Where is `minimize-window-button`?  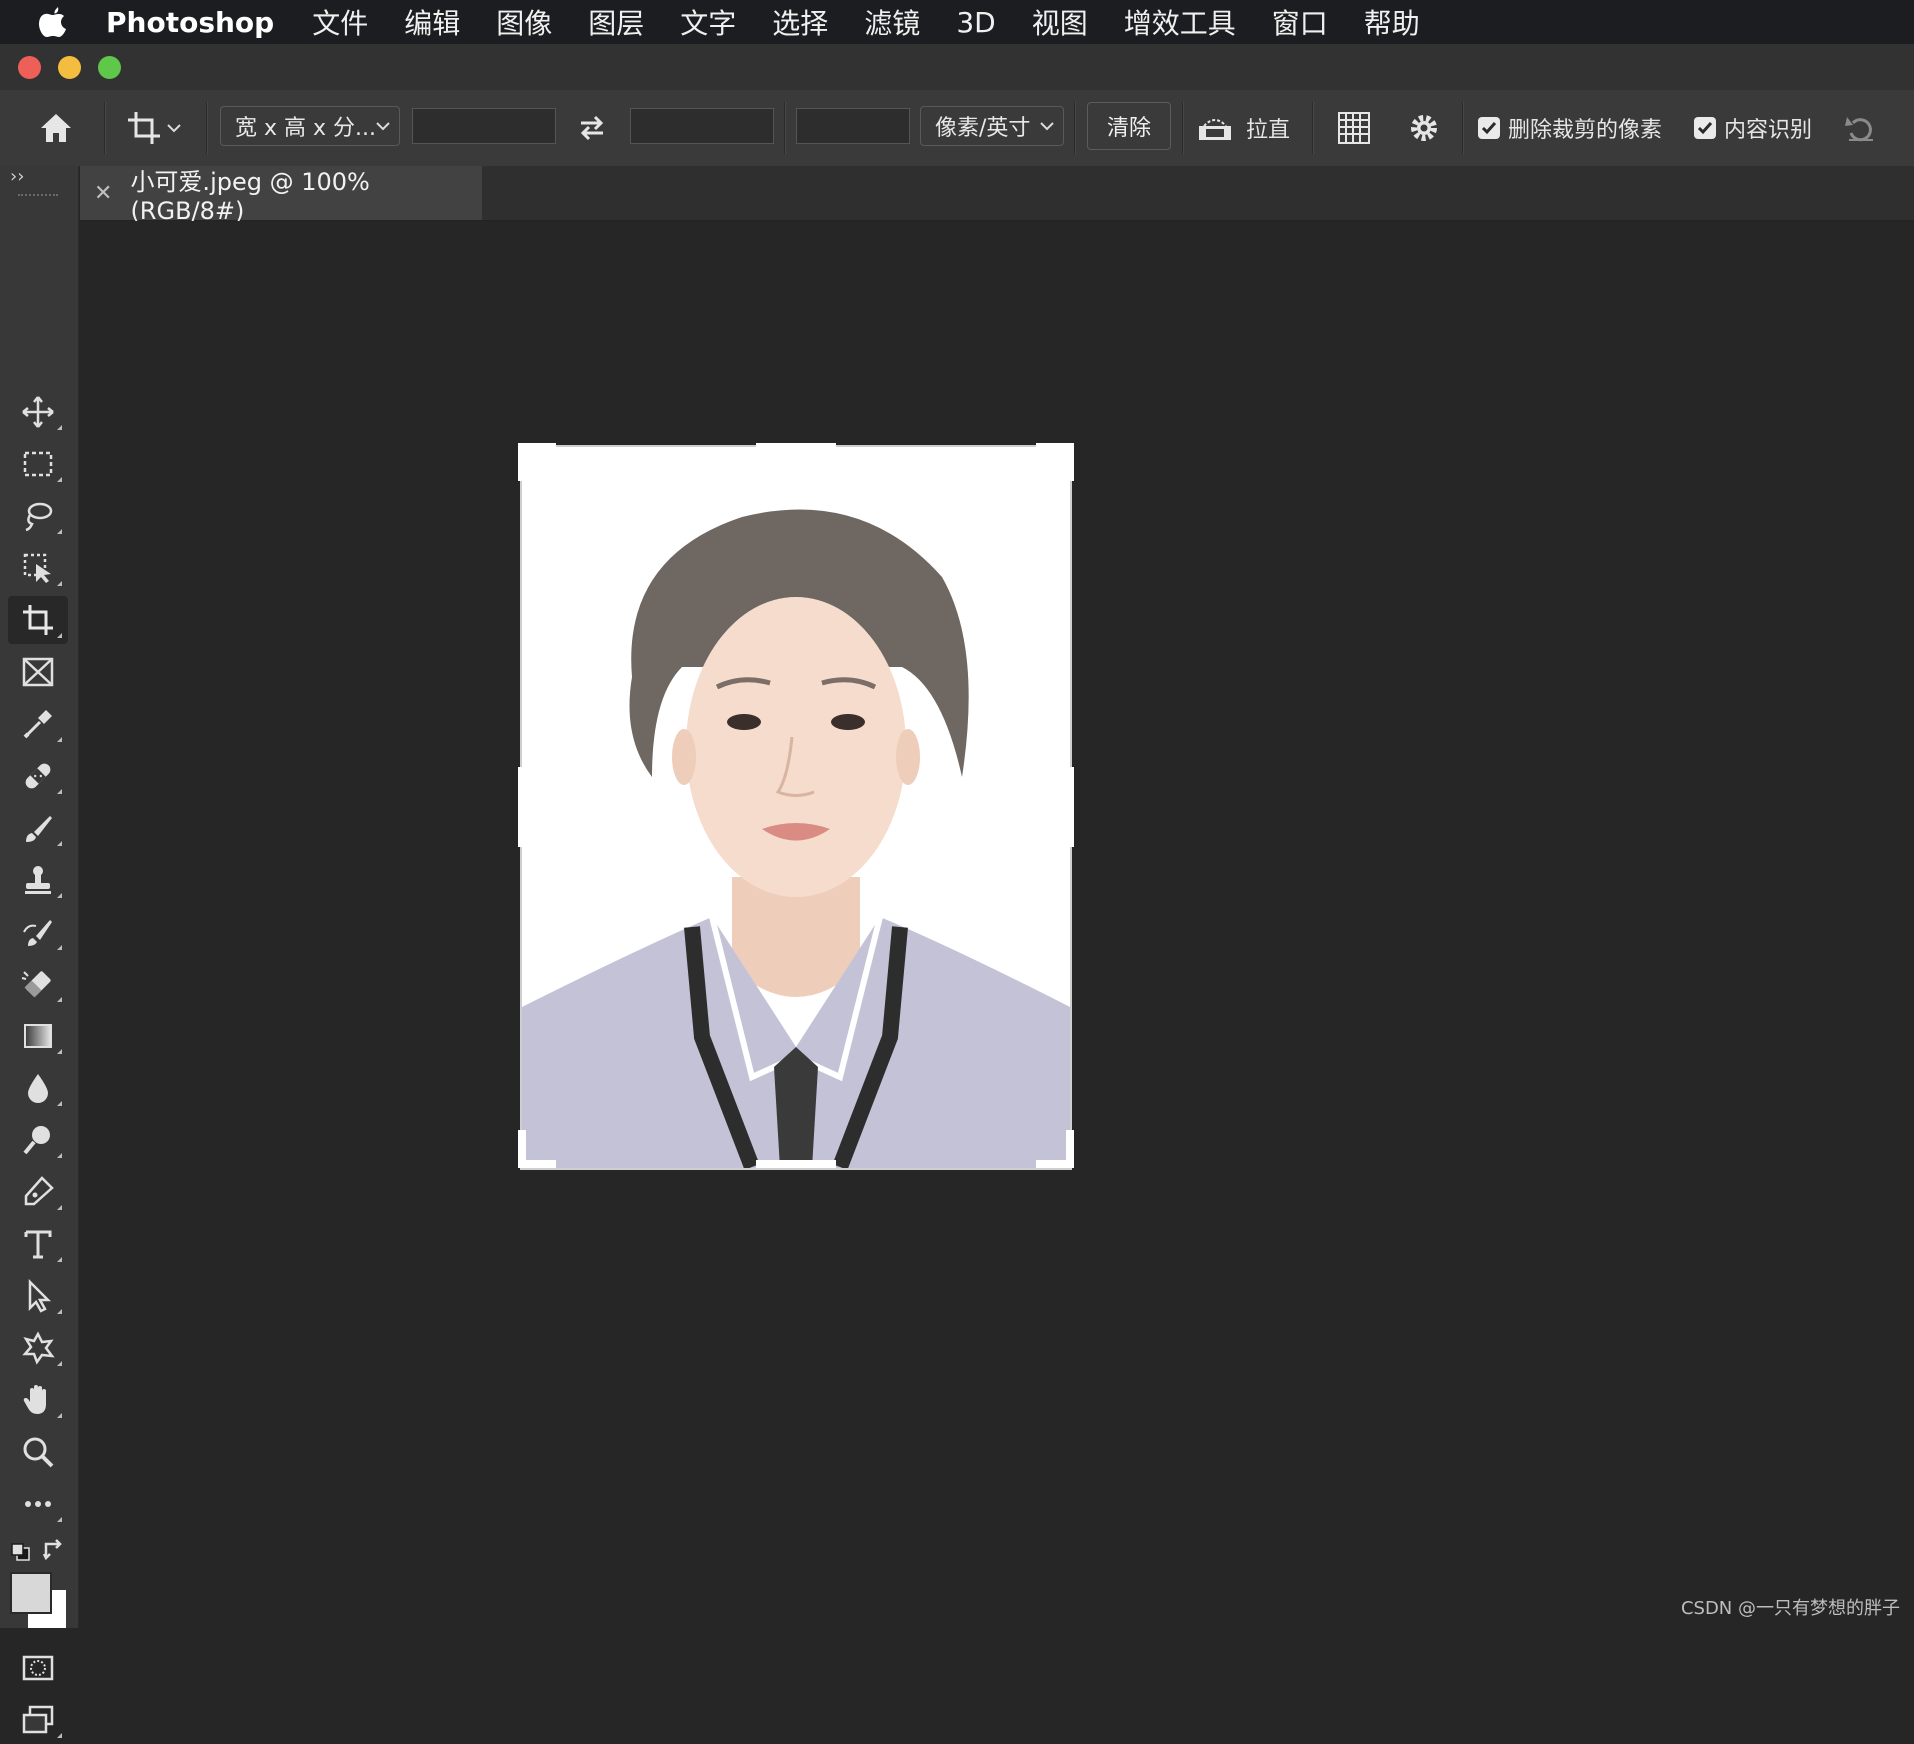 minimize-window-button is located at coordinates (69, 67).